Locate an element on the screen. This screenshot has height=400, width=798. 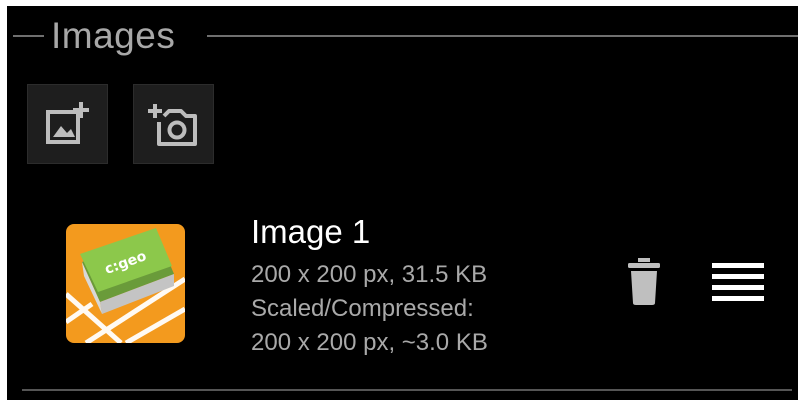
image-title: Image 1 is located at coordinates (311, 231).